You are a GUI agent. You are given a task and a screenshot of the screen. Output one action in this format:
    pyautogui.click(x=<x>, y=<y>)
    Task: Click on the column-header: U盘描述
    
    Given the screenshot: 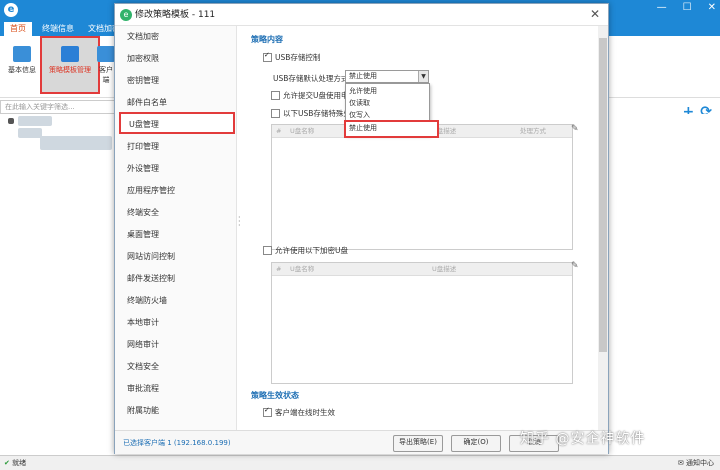 What is the action you would take?
    pyautogui.click(x=444, y=269)
    